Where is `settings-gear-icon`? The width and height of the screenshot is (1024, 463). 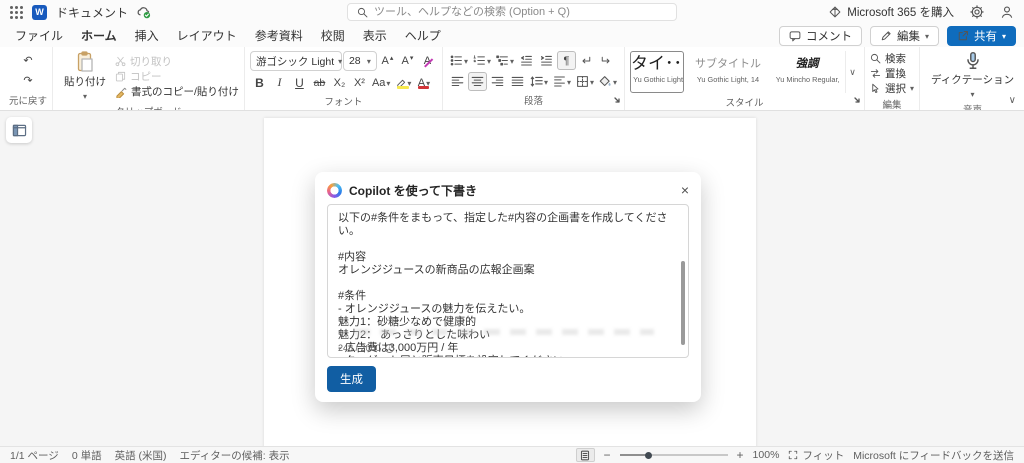 settings-gear-icon is located at coordinates (977, 12).